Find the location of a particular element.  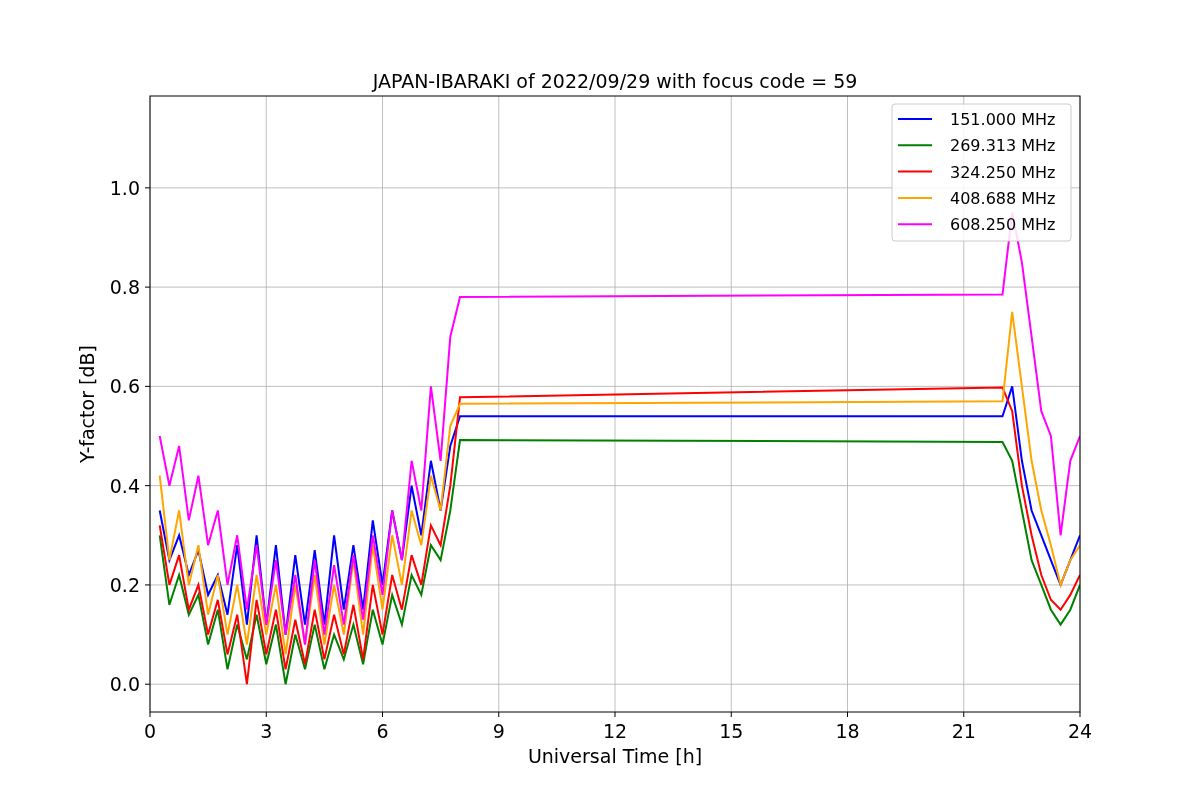

tick-label: 0.4 is located at coordinates (124, 485).